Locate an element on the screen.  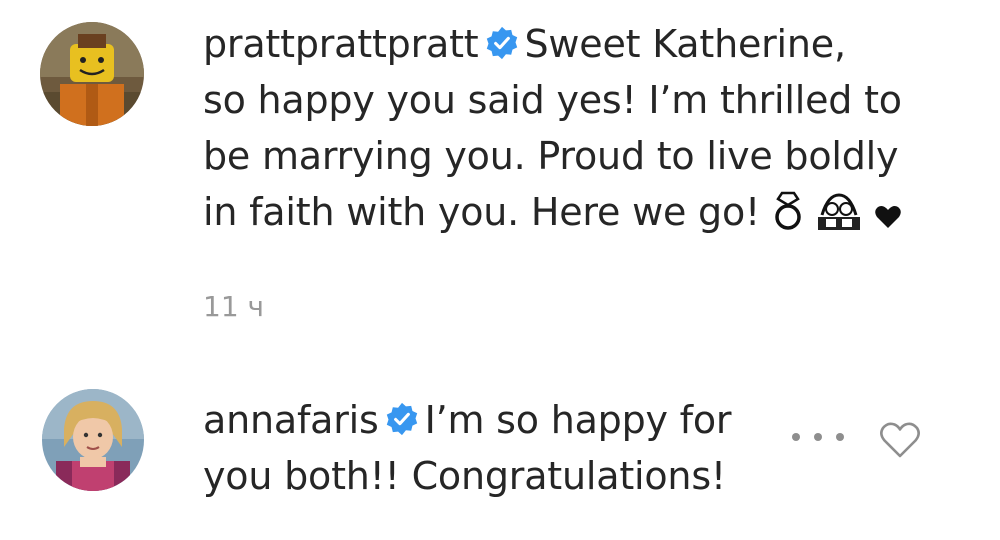
comment-line: be marrying you. Proud to live boldly is located at coordinates (551, 156).